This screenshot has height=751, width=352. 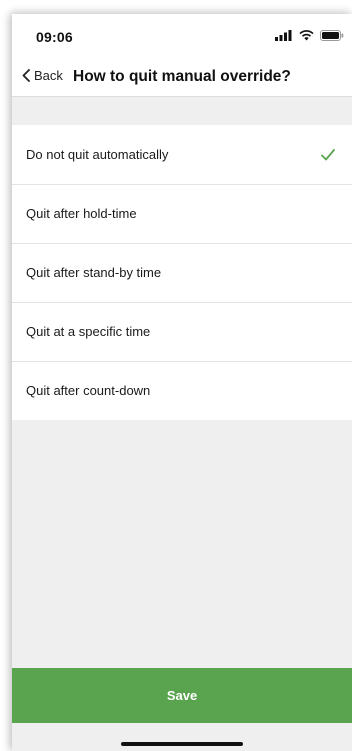 What do you see at coordinates (328, 154) in the screenshot?
I see `checkmark-icon` at bounding box center [328, 154].